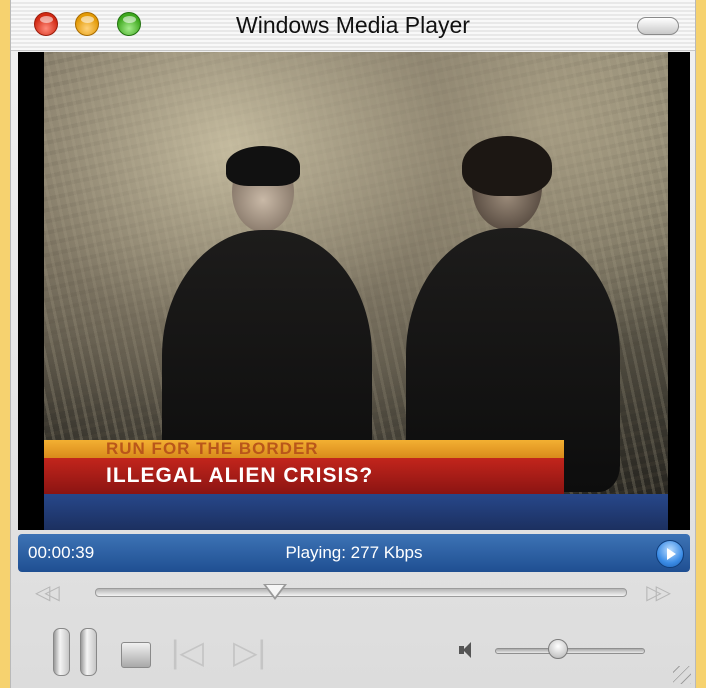  Describe the element at coordinates (76, 652) in the screenshot. I see `pause-button` at that location.